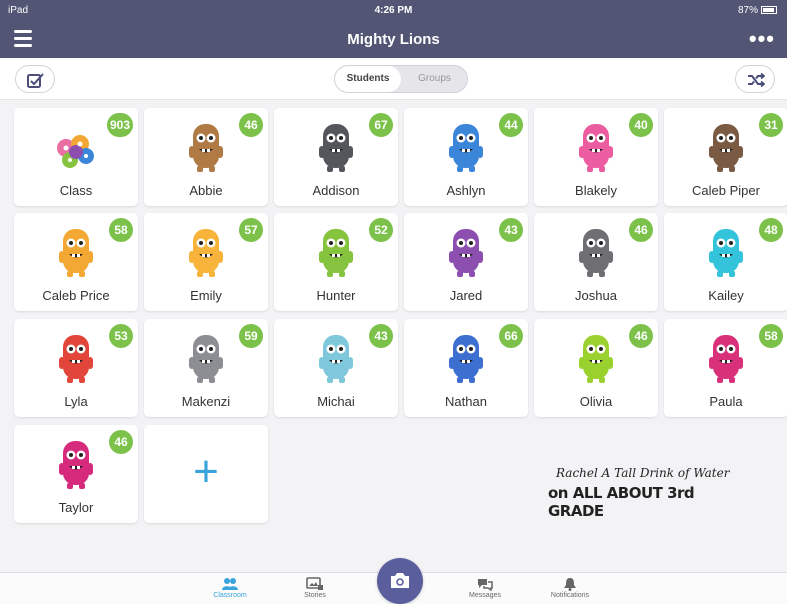 This screenshot has width=787, height=604. Describe the element at coordinates (762, 39) in the screenshot. I see `more-options-icon: •••` at that location.